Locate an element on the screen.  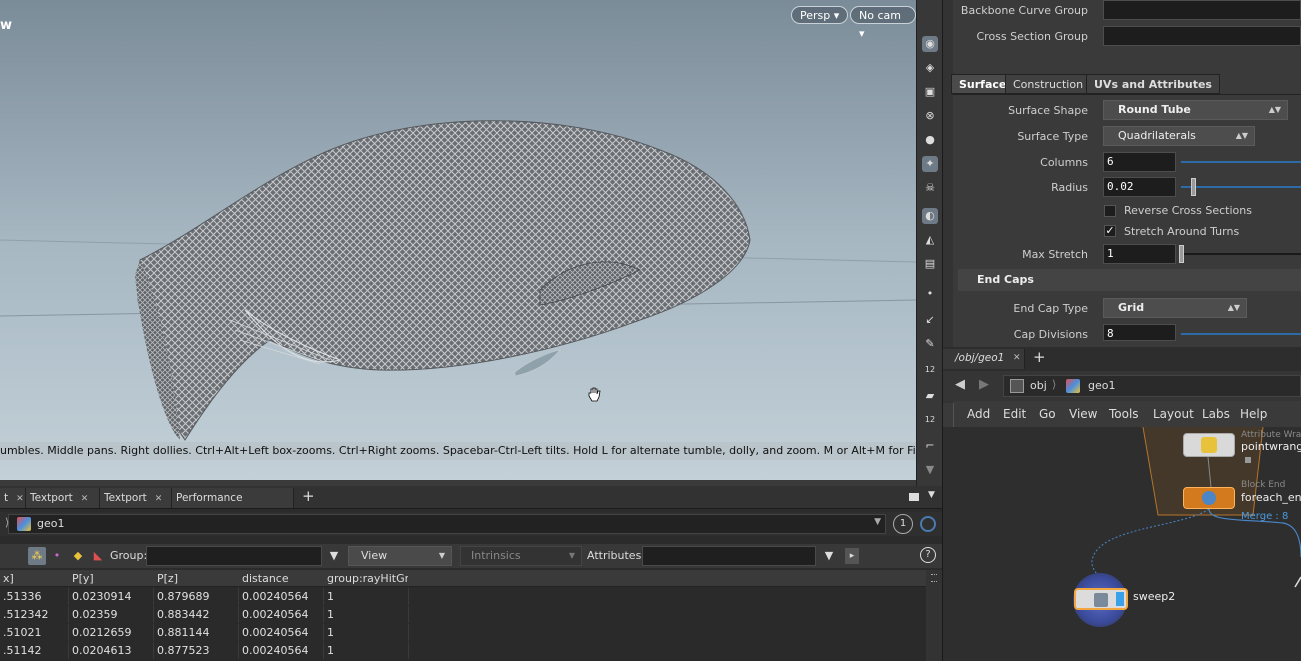
menu-tools: Tools is located at coordinates (1124, 414).